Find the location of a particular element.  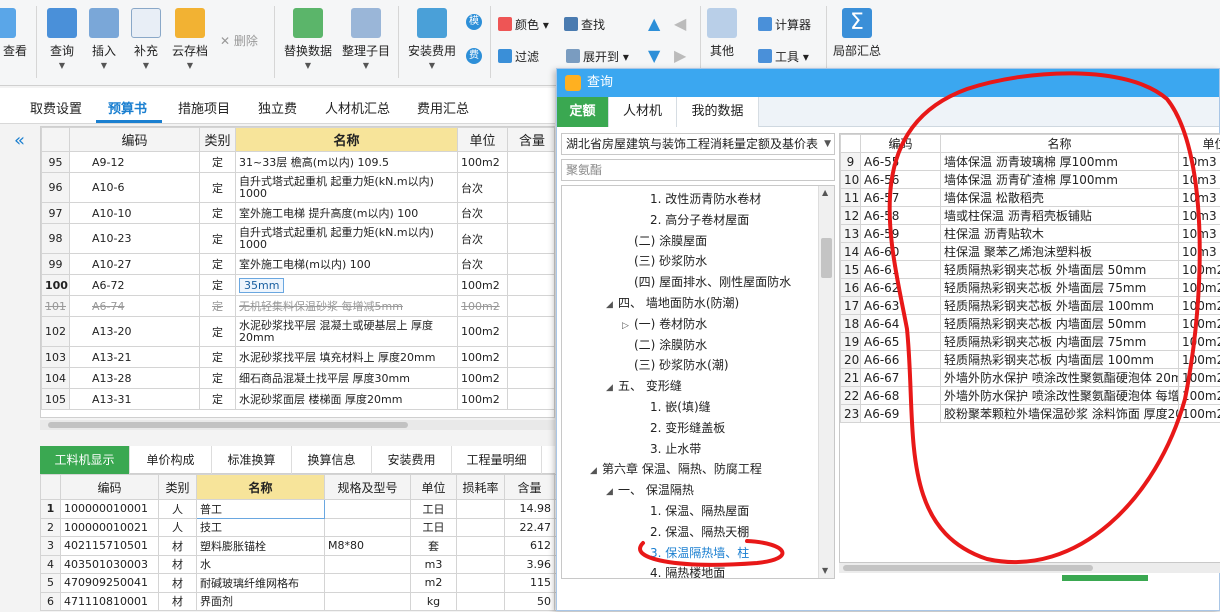

loss-rate-header: 损耗率 is located at coordinates (481, 487).